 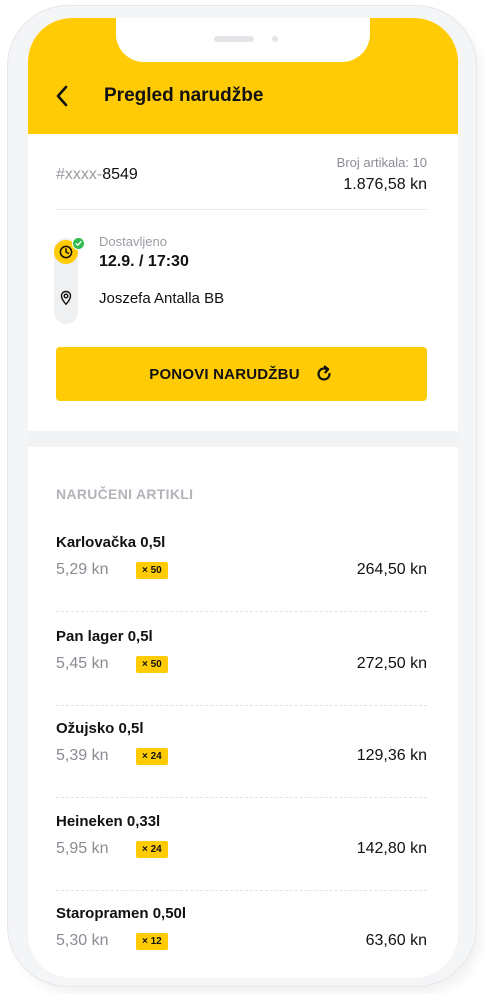 What do you see at coordinates (241, 209) in the screenshot?
I see `divider` at bounding box center [241, 209].